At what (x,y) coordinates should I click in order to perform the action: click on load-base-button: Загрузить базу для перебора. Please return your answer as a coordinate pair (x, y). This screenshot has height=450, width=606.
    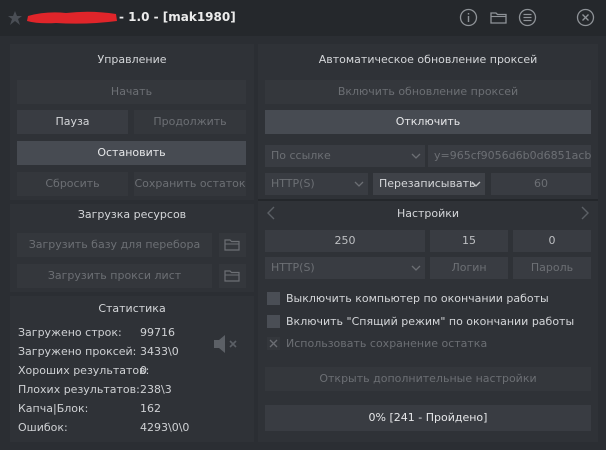
    Looking at the image, I should click on (114, 245).